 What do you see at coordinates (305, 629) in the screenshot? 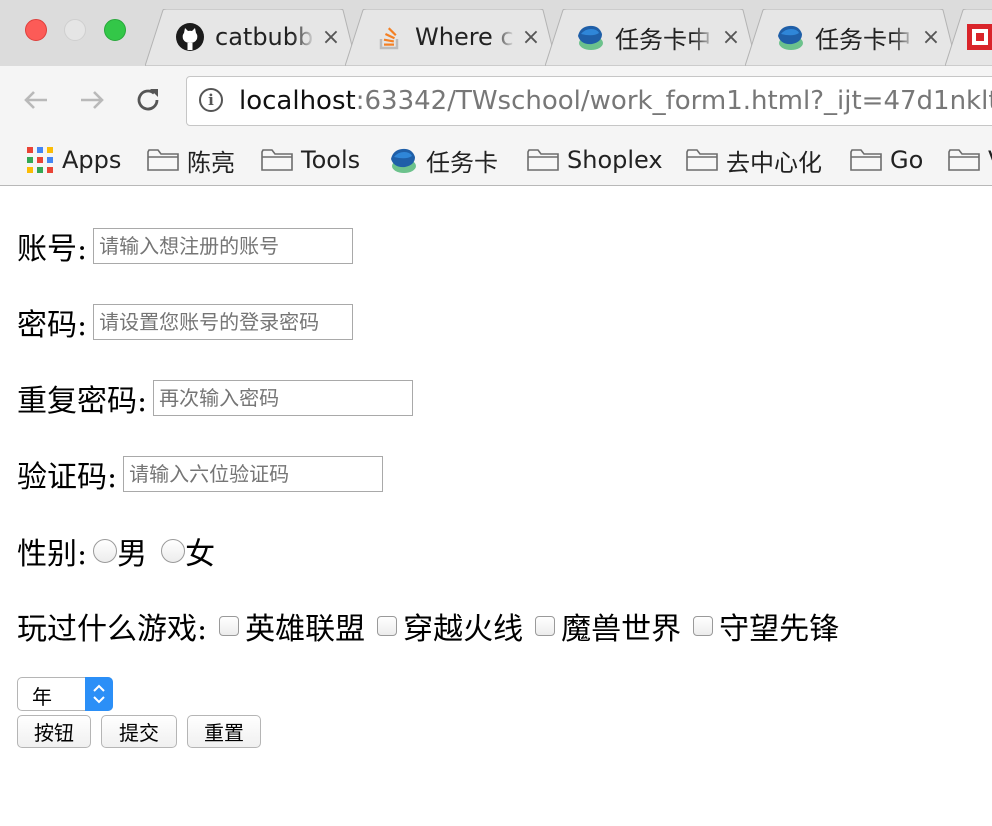
I see `game-option-label: 英雄联盟` at bounding box center [305, 629].